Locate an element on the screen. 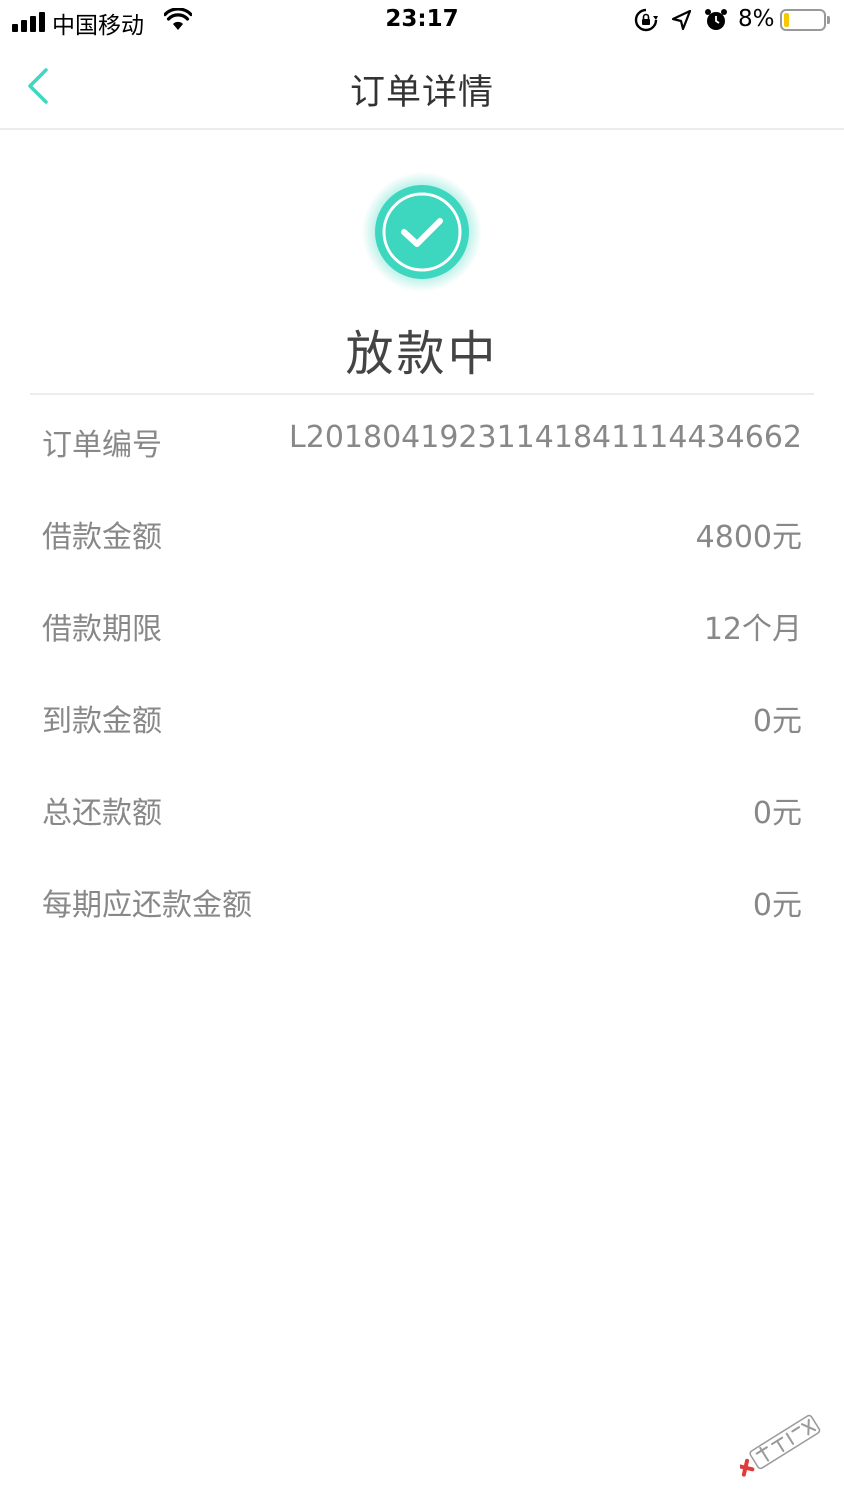 This screenshot has height=1500, width=844. order-number-value: L20180419231141841114434662 is located at coordinates (545, 437).